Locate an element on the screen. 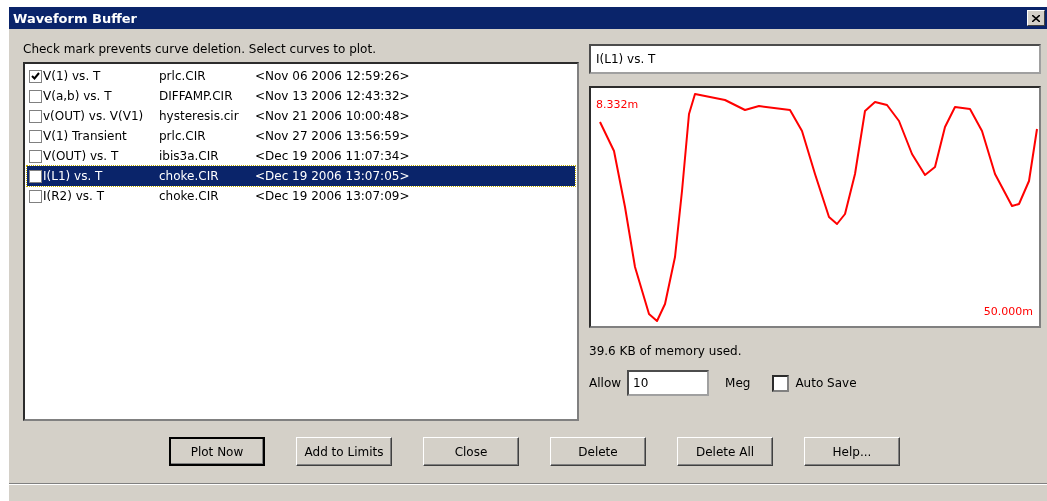  curve-date: <Dec 19 2006 13:07:05> is located at coordinates (333, 176).